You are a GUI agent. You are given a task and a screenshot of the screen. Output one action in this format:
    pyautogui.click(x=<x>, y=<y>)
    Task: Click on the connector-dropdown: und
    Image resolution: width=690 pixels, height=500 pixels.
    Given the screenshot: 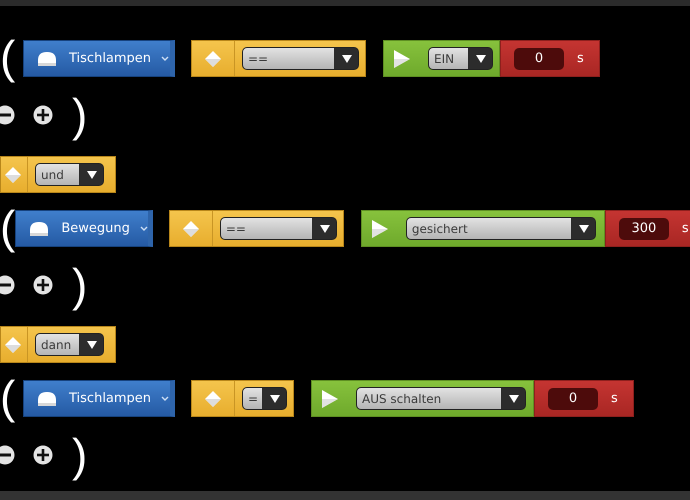 What is the action you would take?
    pyautogui.click(x=69, y=174)
    